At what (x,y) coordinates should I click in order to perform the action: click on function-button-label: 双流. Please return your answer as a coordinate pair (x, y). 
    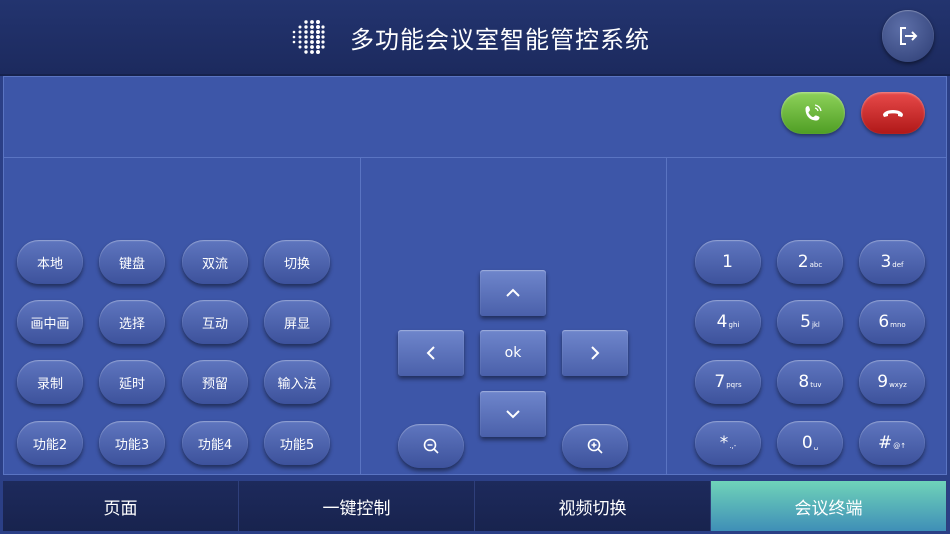
    Looking at the image, I should click on (214, 264).